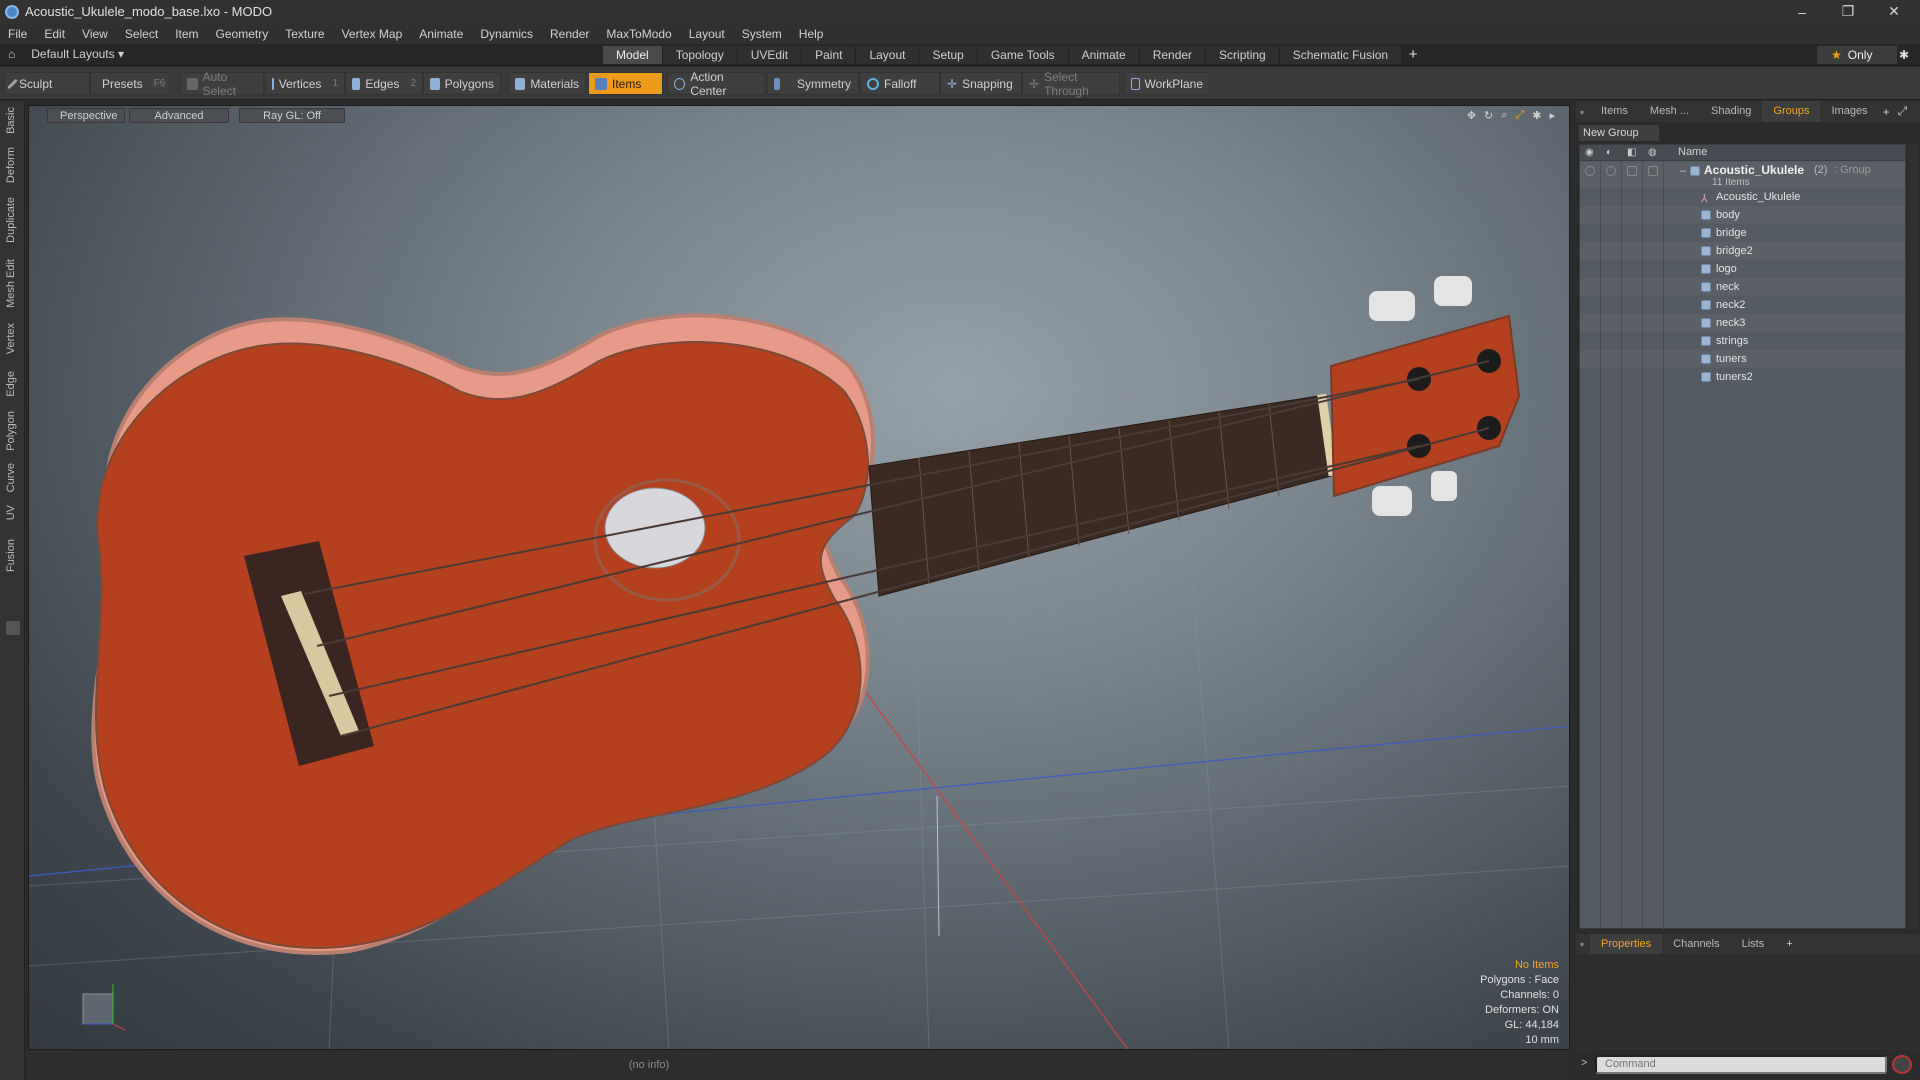  What do you see at coordinates (700, 55) in the screenshot?
I see `tab-topology: Topology` at bounding box center [700, 55].